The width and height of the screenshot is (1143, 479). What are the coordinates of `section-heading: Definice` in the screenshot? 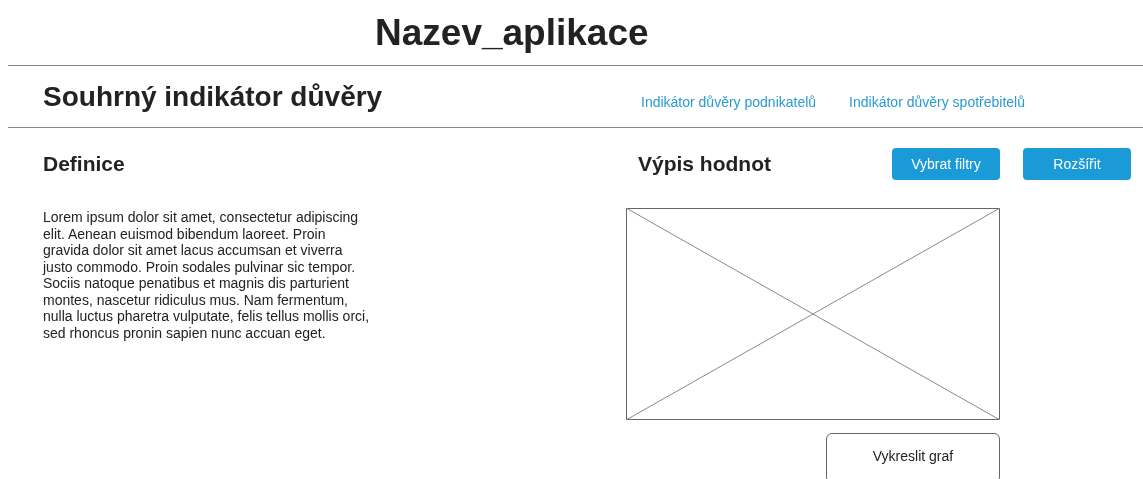 It's located at (84, 163).